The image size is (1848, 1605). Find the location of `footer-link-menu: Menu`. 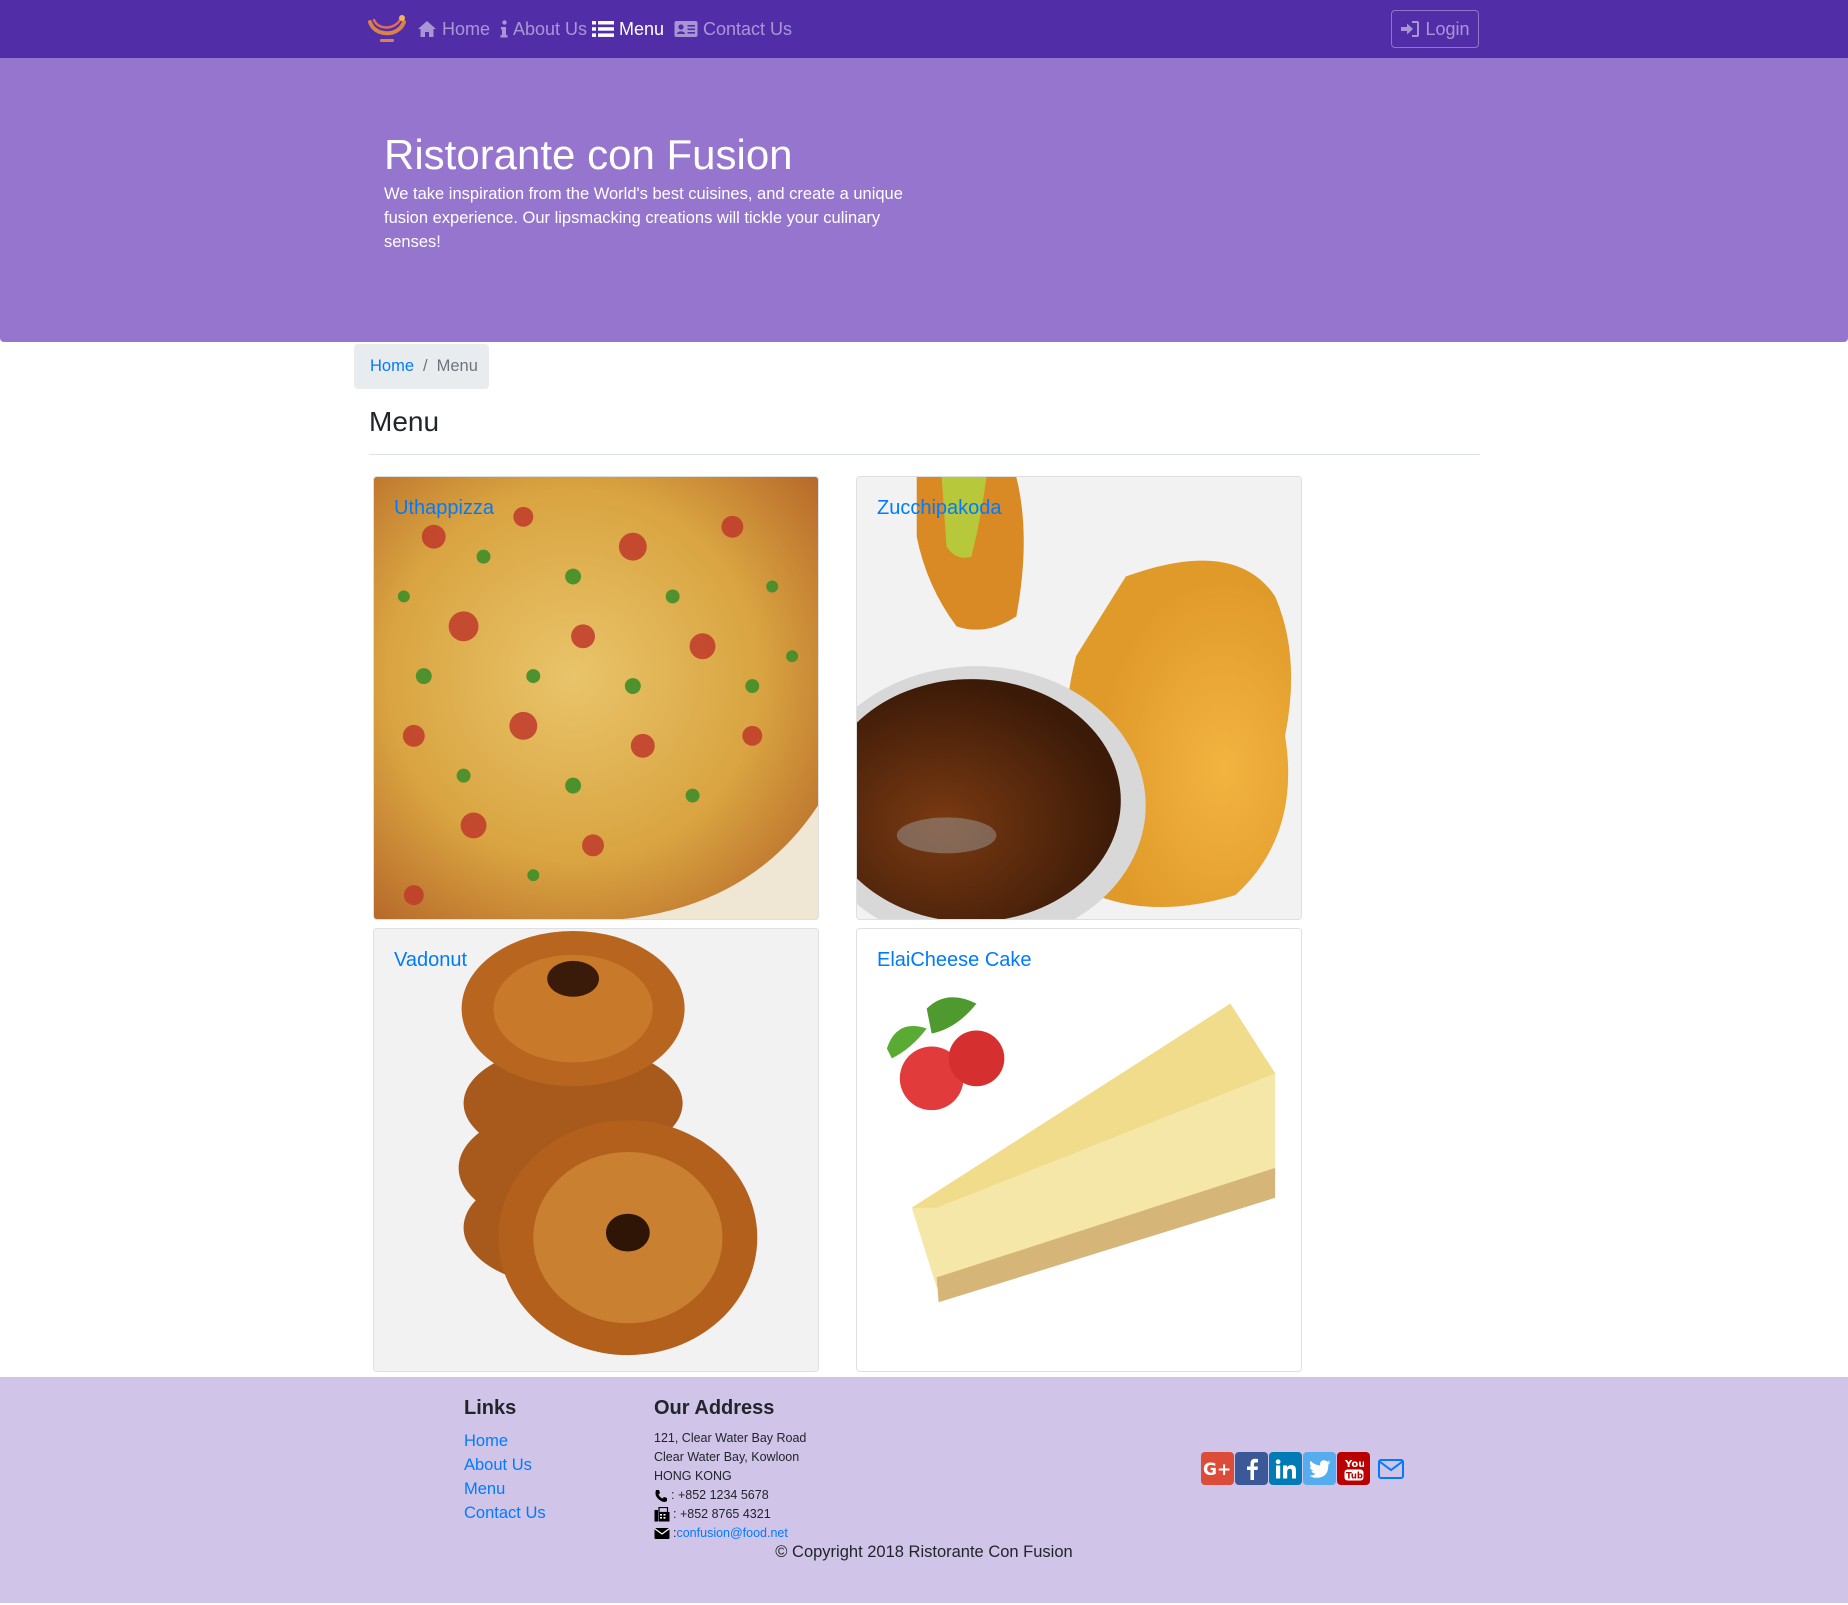

footer-link-menu: Menu is located at coordinates (505, 1489).